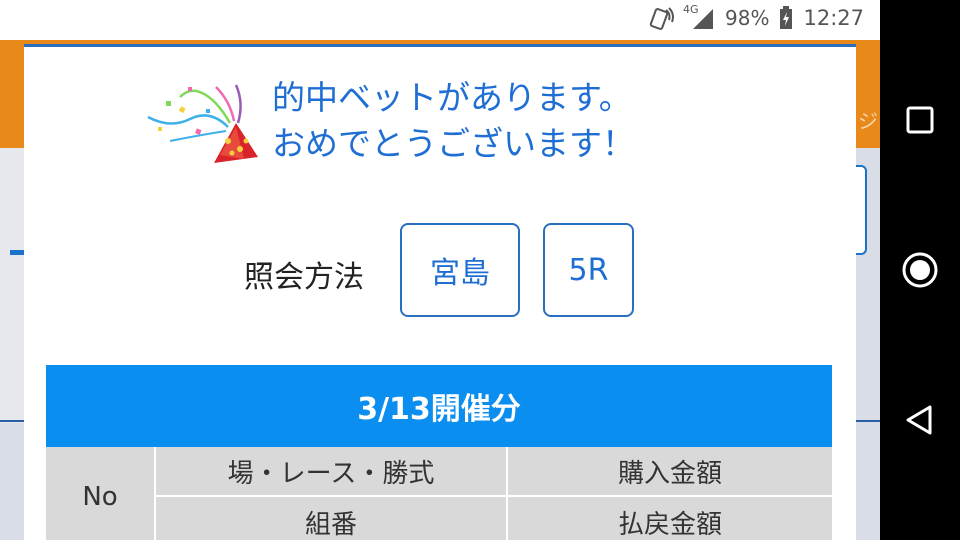 Image resolution: width=960 pixels, height=540 pixels. I want to click on back-button, so click(920, 420).